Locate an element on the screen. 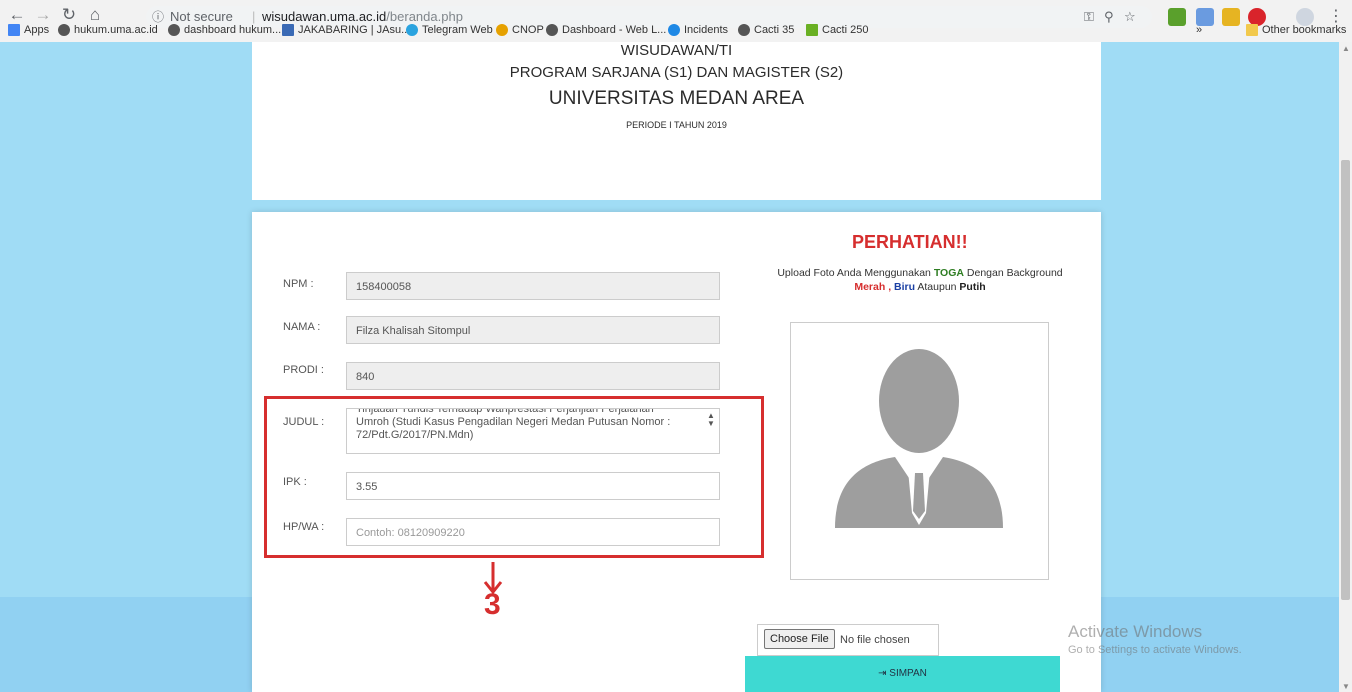 This screenshot has width=1352, height=692. sign-in-icon: ⇥ is located at coordinates (884, 673).